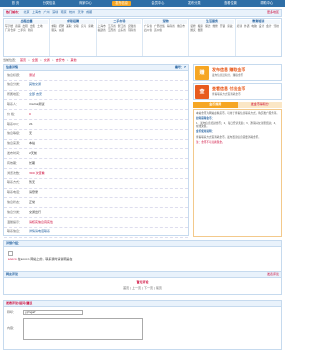  What do you see at coordinates (83, 329) in the screenshot?
I see `content-textarea` at bounding box center [83, 329].